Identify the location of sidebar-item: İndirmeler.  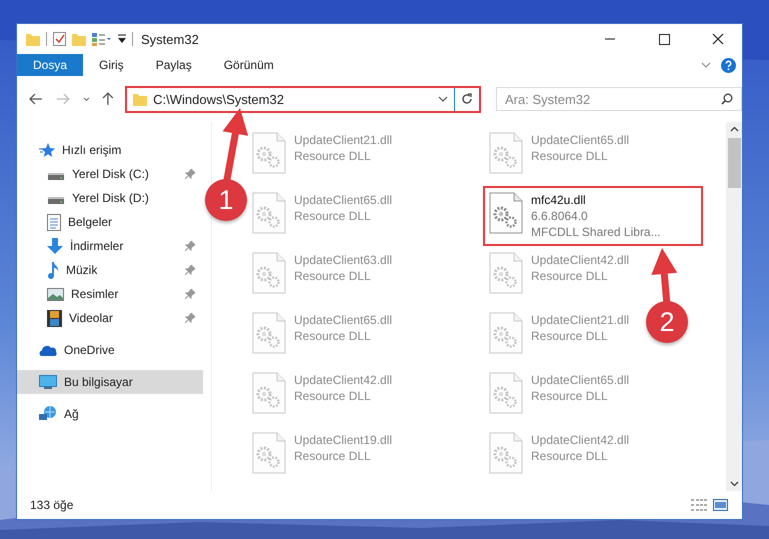
(110, 246).